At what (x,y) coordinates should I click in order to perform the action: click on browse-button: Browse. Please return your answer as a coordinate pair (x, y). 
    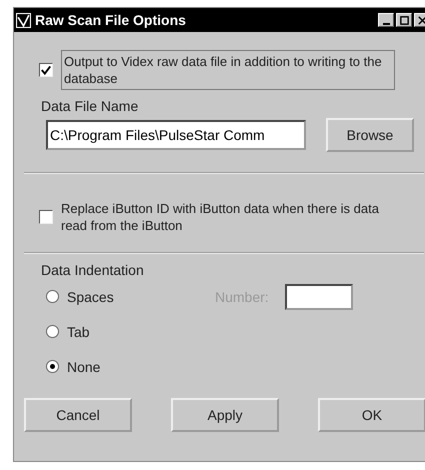
    Looking at the image, I should click on (370, 135).